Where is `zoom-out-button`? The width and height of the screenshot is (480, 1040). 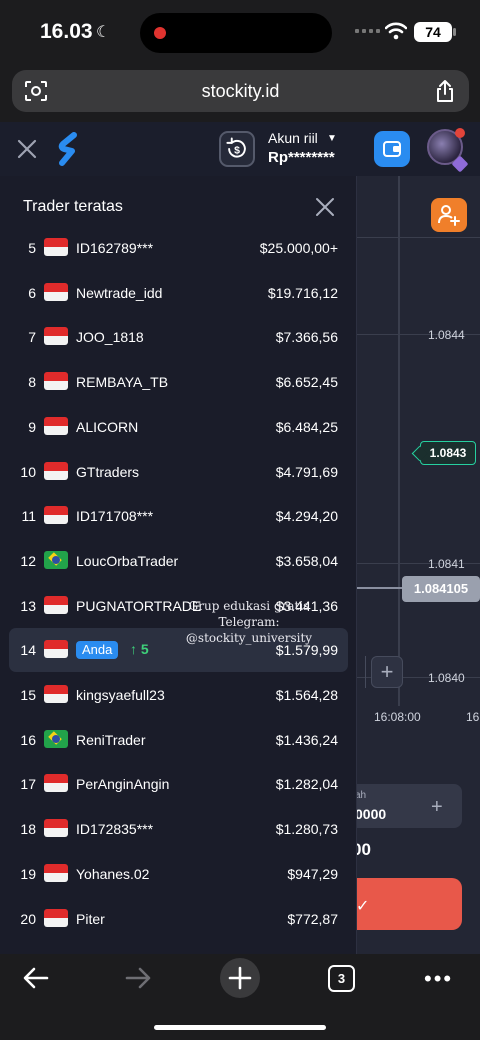
zoom-out-button is located at coordinates (361, 672).